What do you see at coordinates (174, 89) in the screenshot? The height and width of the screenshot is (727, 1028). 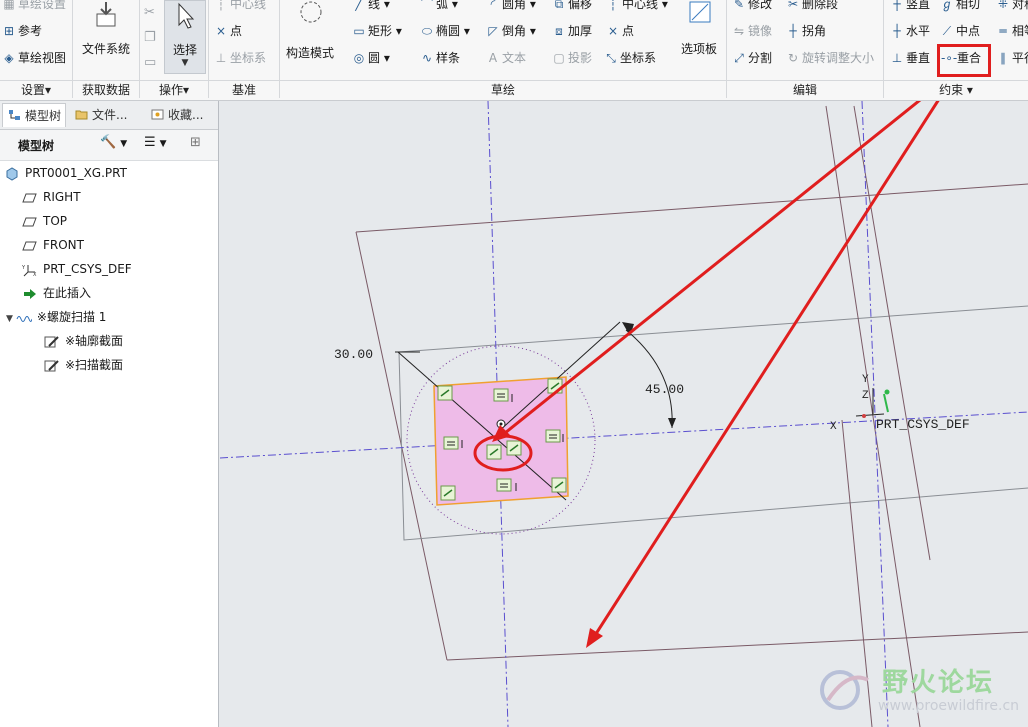 I see `ops-group-label: 操作▾` at bounding box center [174, 89].